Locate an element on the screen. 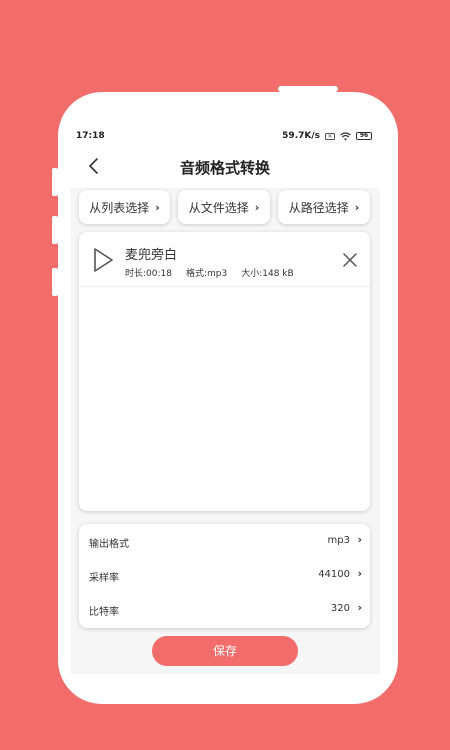 The height and width of the screenshot is (750, 450). title-bar: 音频格式转换 is located at coordinates (225, 167).